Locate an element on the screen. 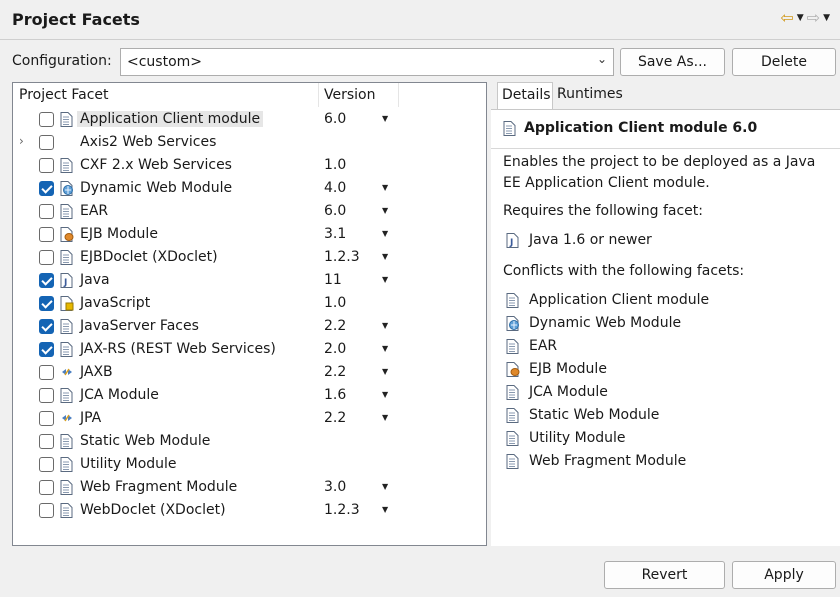  facet-list-item: Utility Module is located at coordinates (668, 439).